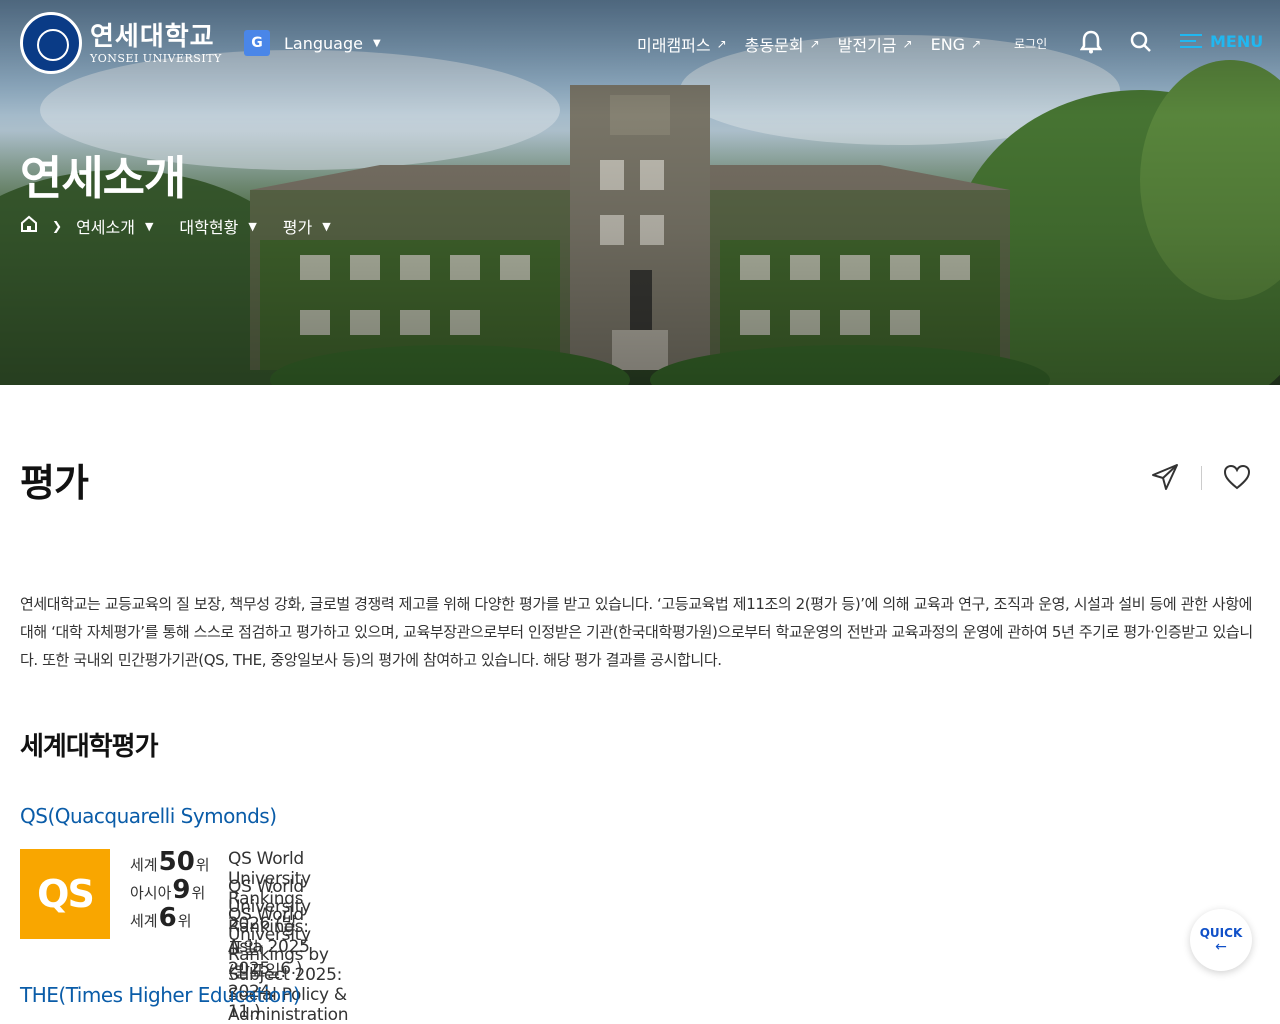 The height and width of the screenshot is (1024, 1280). What do you see at coordinates (1141, 44) in the screenshot?
I see `search-icon` at bounding box center [1141, 44].